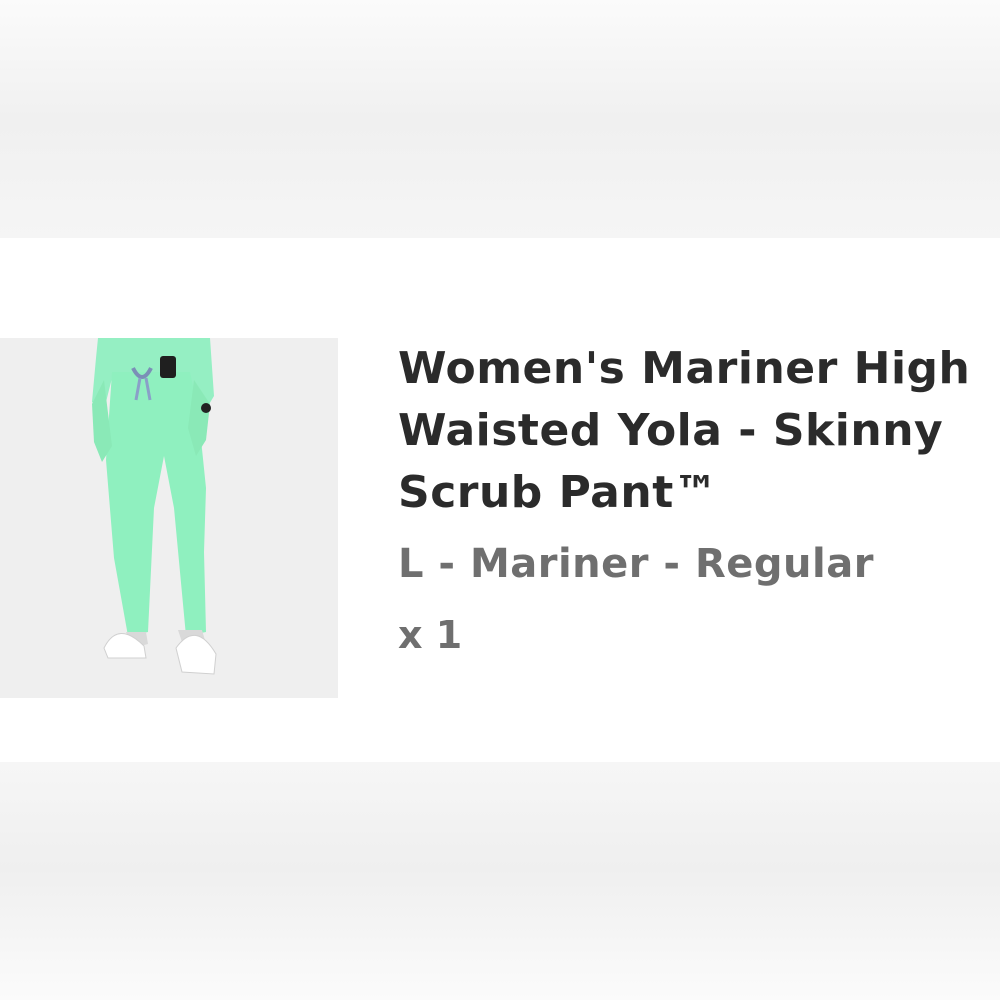 The width and height of the screenshot is (1000, 1000). What do you see at coordinates (636, 564) in the screenshot?
I see `product-variant: L - Mariner - Regular` at bounding box center [636, 564].